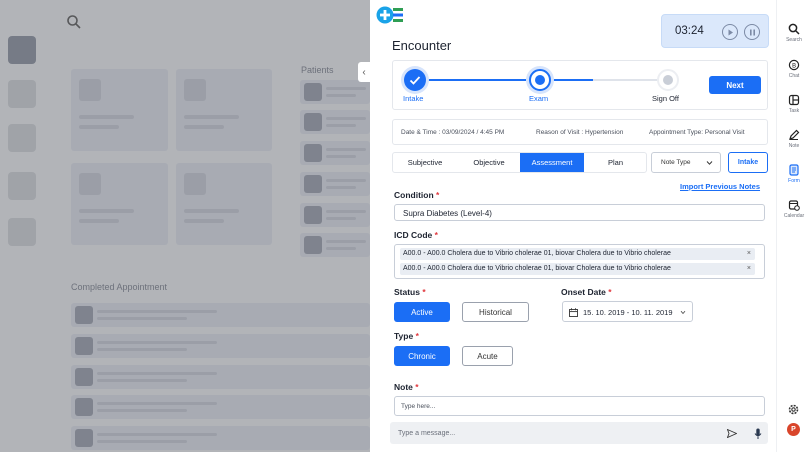 Image resolution: width=810 pixels, height=452 pixels. Describe the element at coordinates (410, 292) in the screenshot. I see `status-label: Status *` at that location.